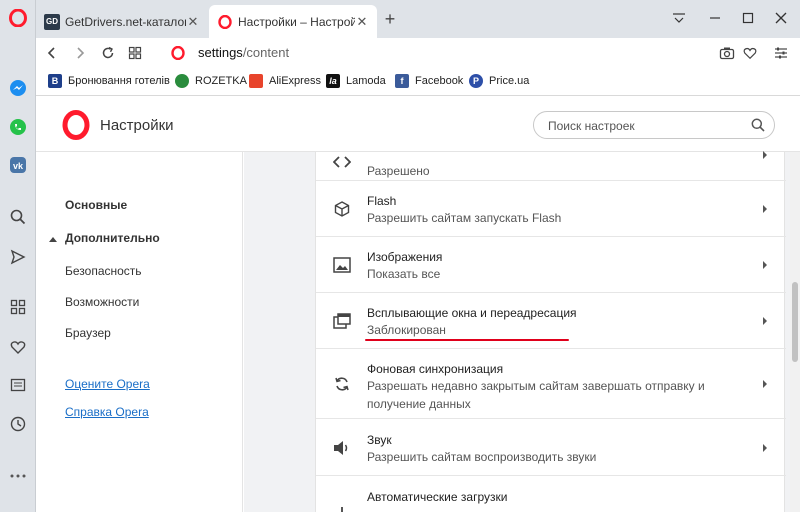 The width and height of the screenshot is (800, 512). I want to click on row-description: Заблокирован, so click(406, 330).